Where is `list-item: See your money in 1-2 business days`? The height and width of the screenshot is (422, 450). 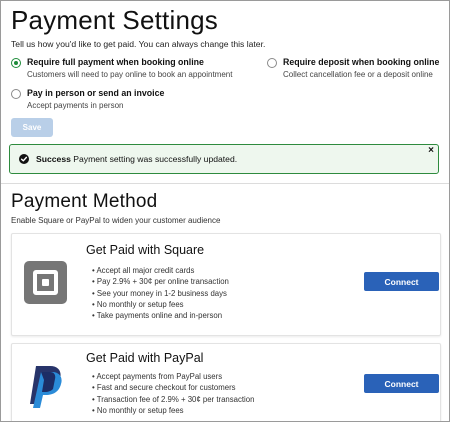
list-item: See your money in 1-2 business days is located at coordinates (160, 293).